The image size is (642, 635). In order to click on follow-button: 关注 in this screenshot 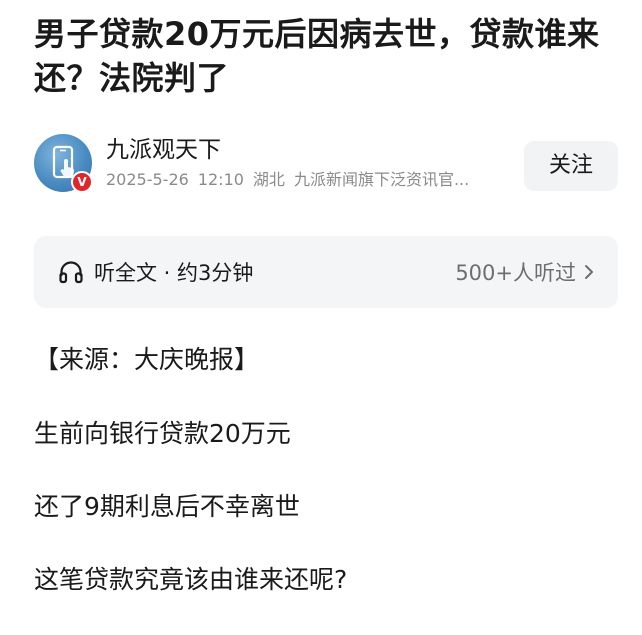, I will do `click(571, 166)`.